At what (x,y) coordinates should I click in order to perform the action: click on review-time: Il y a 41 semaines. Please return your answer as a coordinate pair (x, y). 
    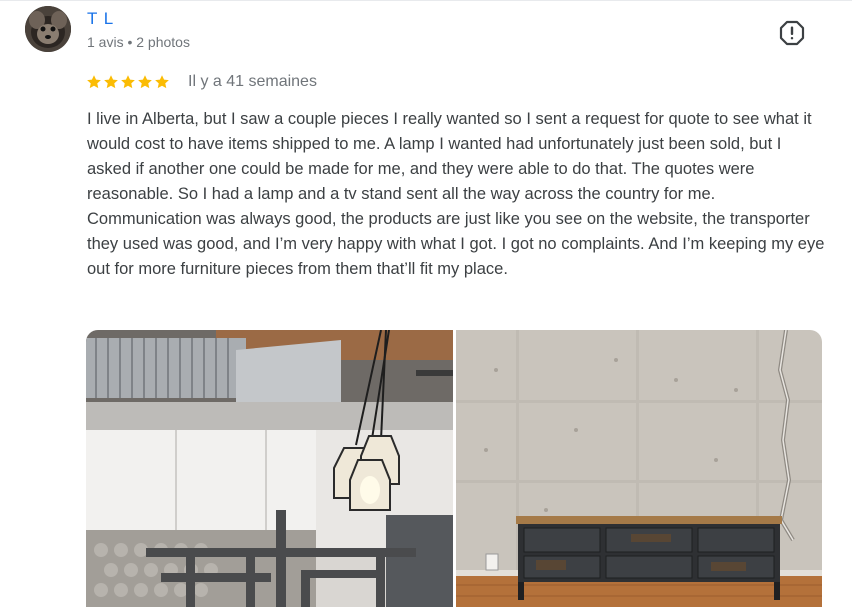
    Looking at the image, I should click on (252, 81).